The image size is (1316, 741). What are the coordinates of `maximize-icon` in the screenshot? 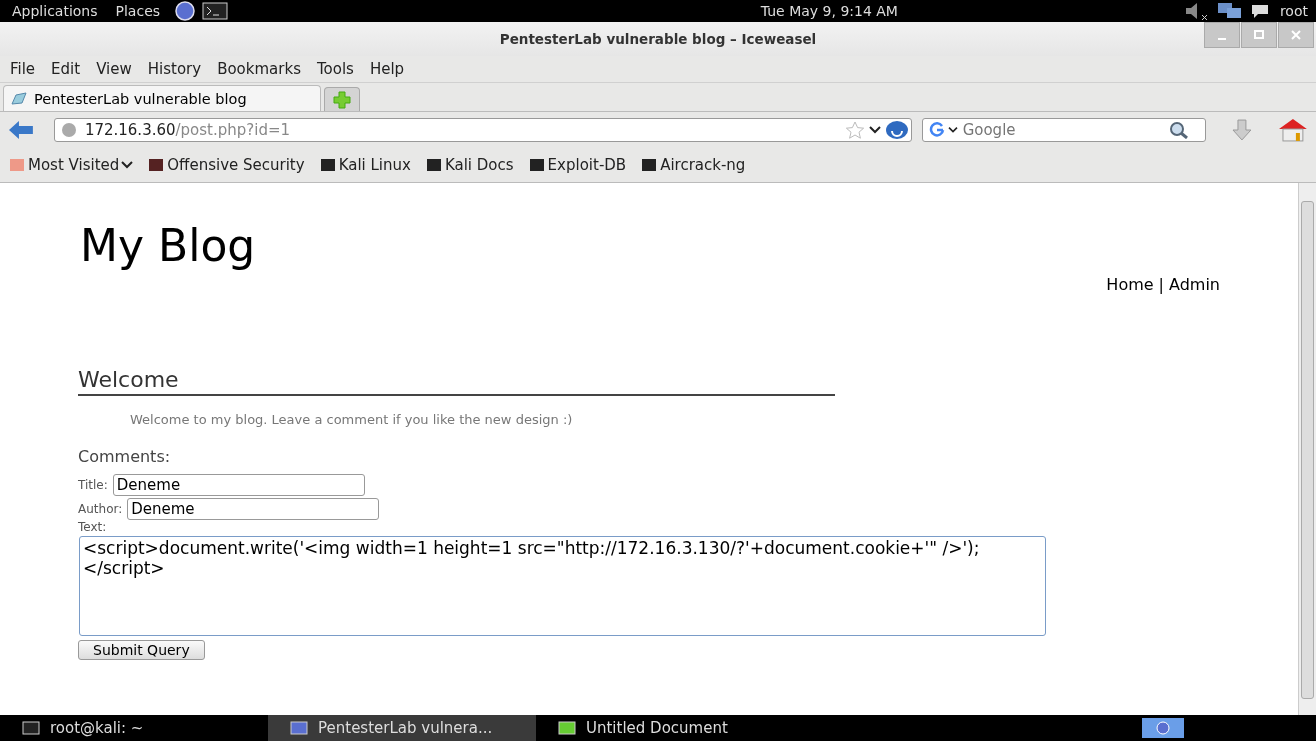 It's located at (1259, 35).